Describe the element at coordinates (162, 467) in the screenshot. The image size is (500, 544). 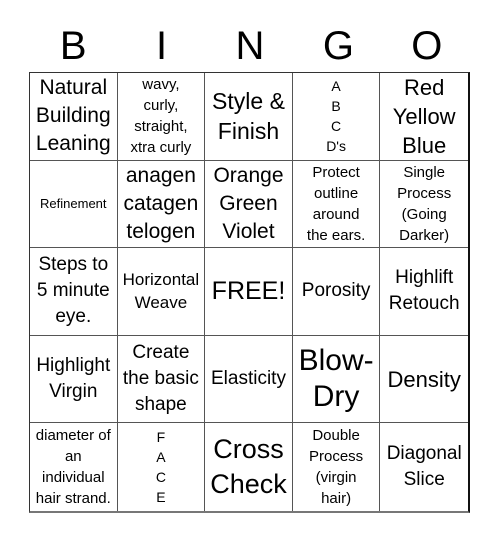
I see `bingo-cell: F A C E` at that location.